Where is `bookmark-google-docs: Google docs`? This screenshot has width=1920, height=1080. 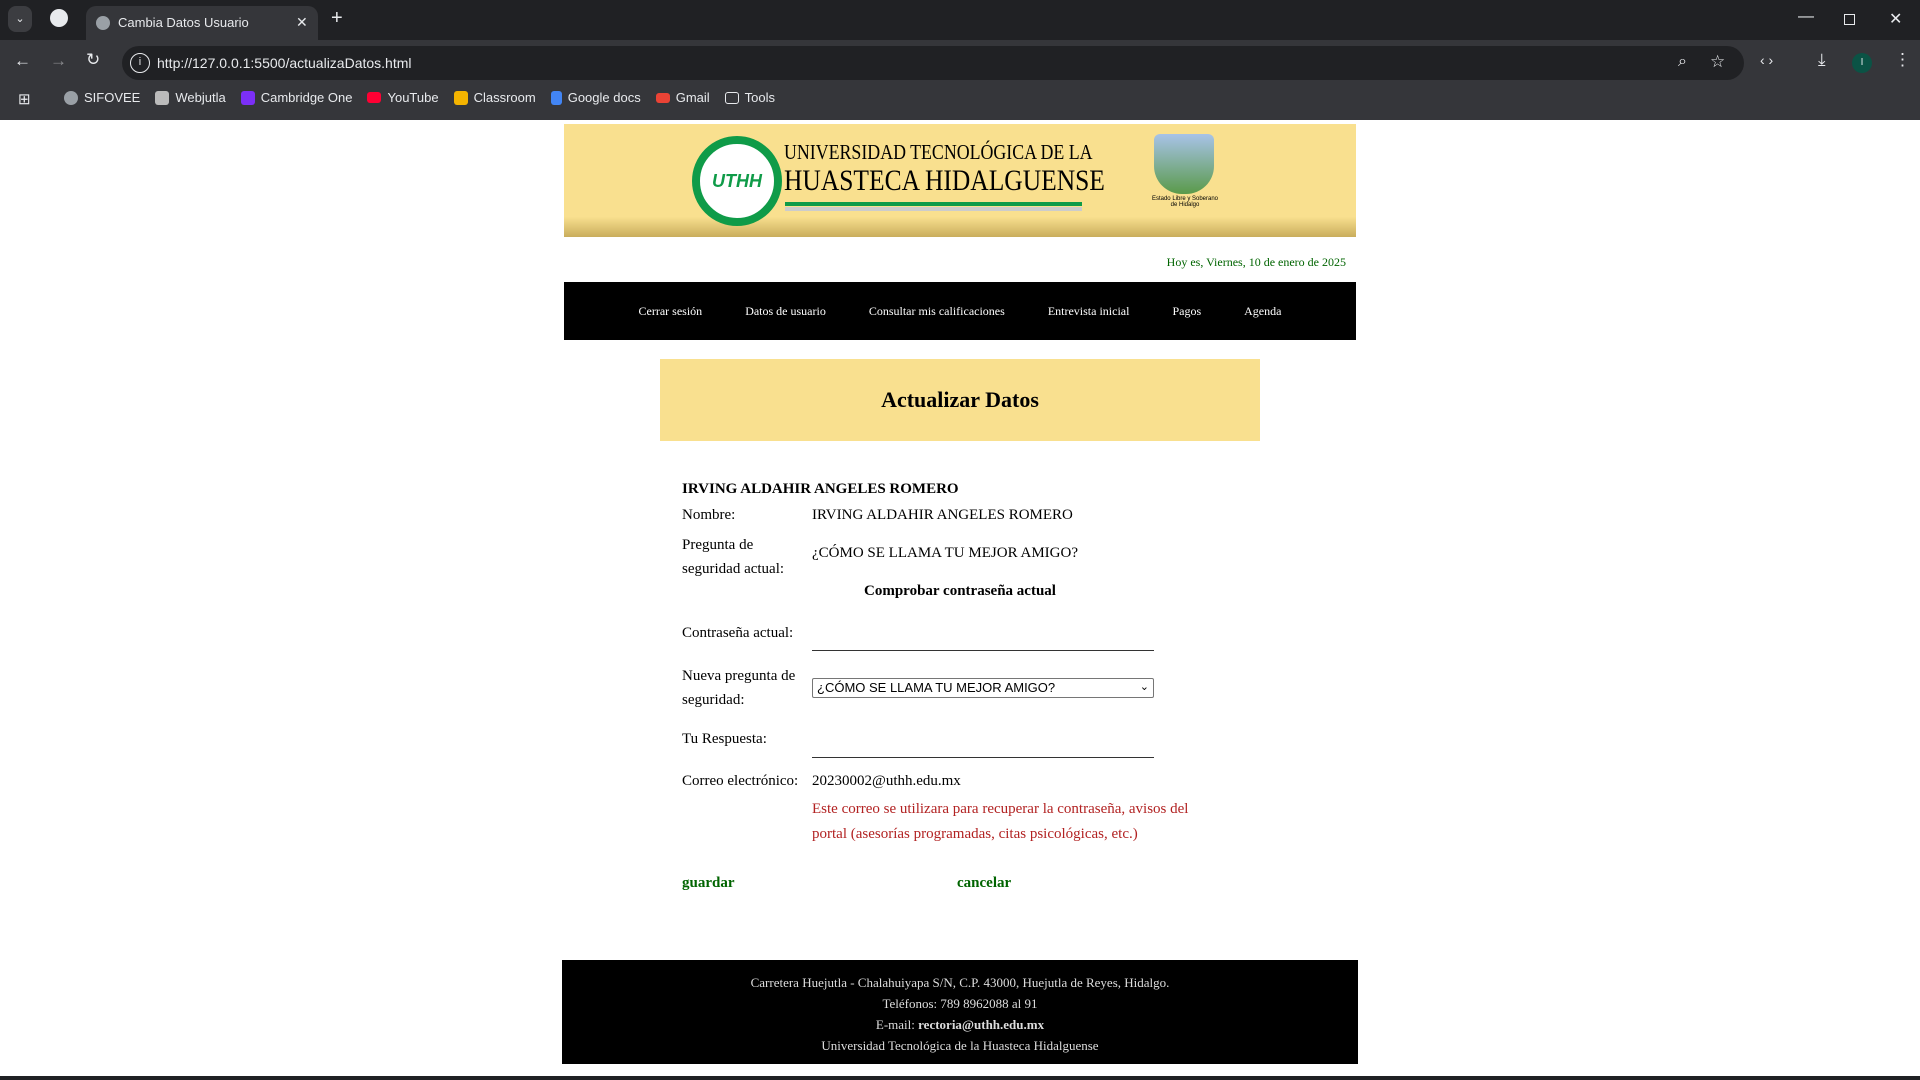
bookmark-google-docs: Google docs is located at coordinates (595, 97).